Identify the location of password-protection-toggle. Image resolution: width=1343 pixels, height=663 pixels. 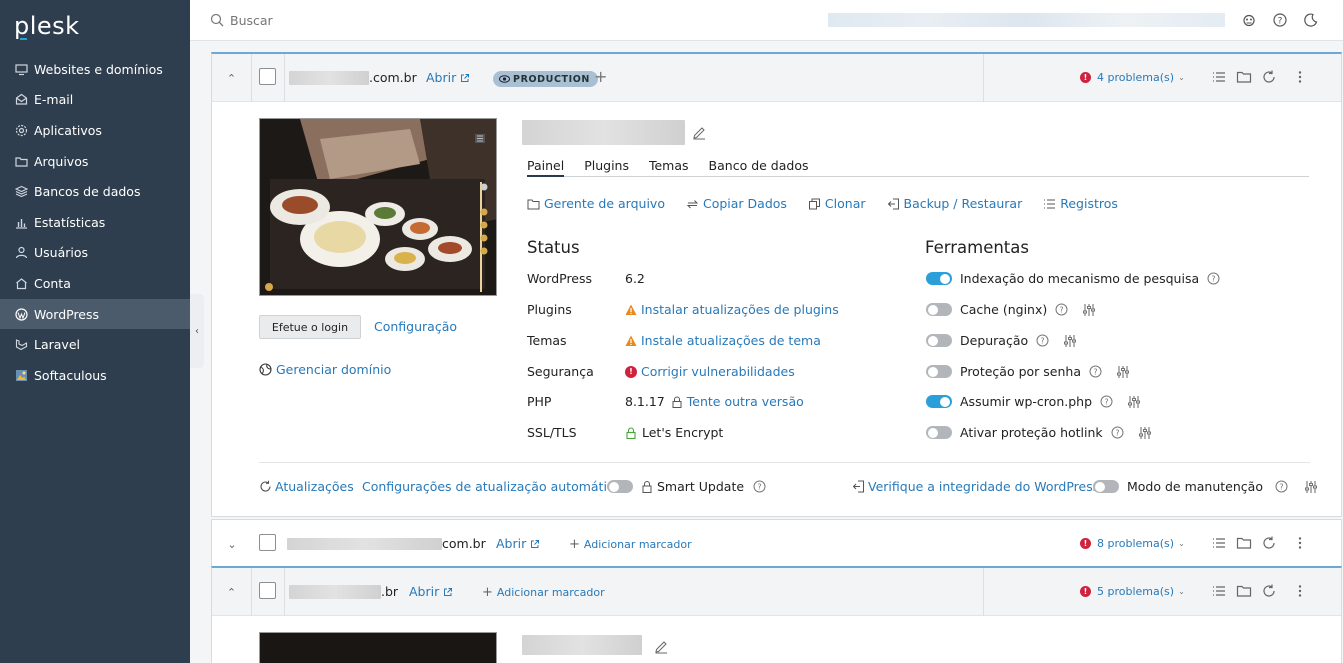
(939, 371).